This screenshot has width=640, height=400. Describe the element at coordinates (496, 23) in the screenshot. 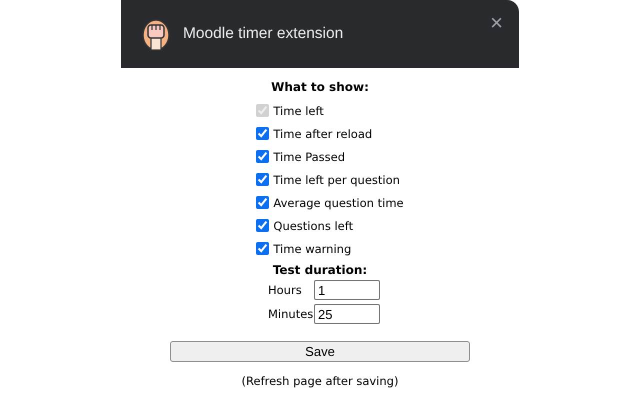

I see `close-button: ×` at that location.